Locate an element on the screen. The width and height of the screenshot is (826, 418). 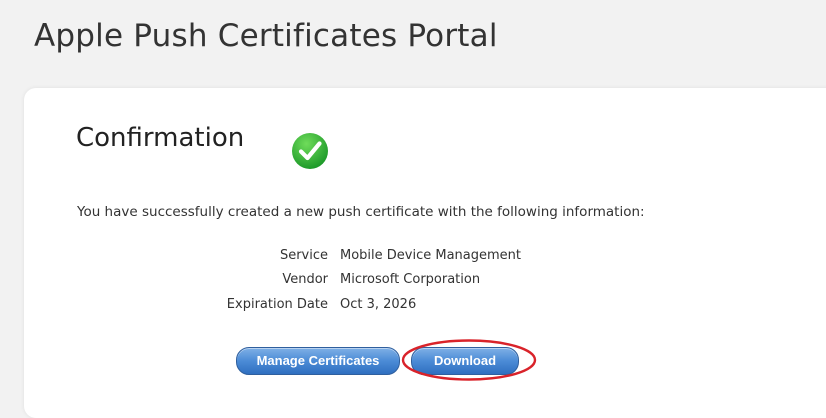
detail-value-vendor: Microsoft Corporation is located at coordinates (410, 279).